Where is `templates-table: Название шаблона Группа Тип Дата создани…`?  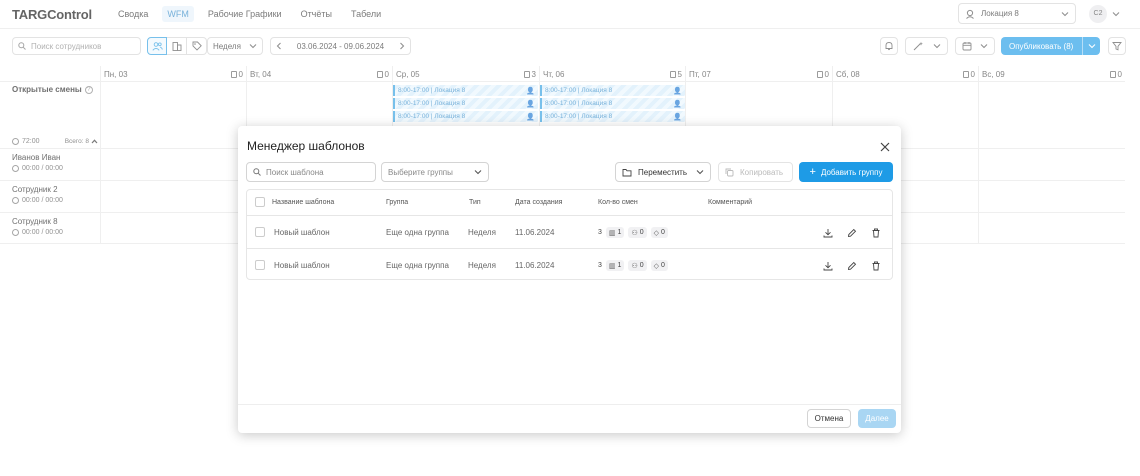 templates-table: Название шаблона Группа Тип Дата создани… is located at coordinates (569, 234).